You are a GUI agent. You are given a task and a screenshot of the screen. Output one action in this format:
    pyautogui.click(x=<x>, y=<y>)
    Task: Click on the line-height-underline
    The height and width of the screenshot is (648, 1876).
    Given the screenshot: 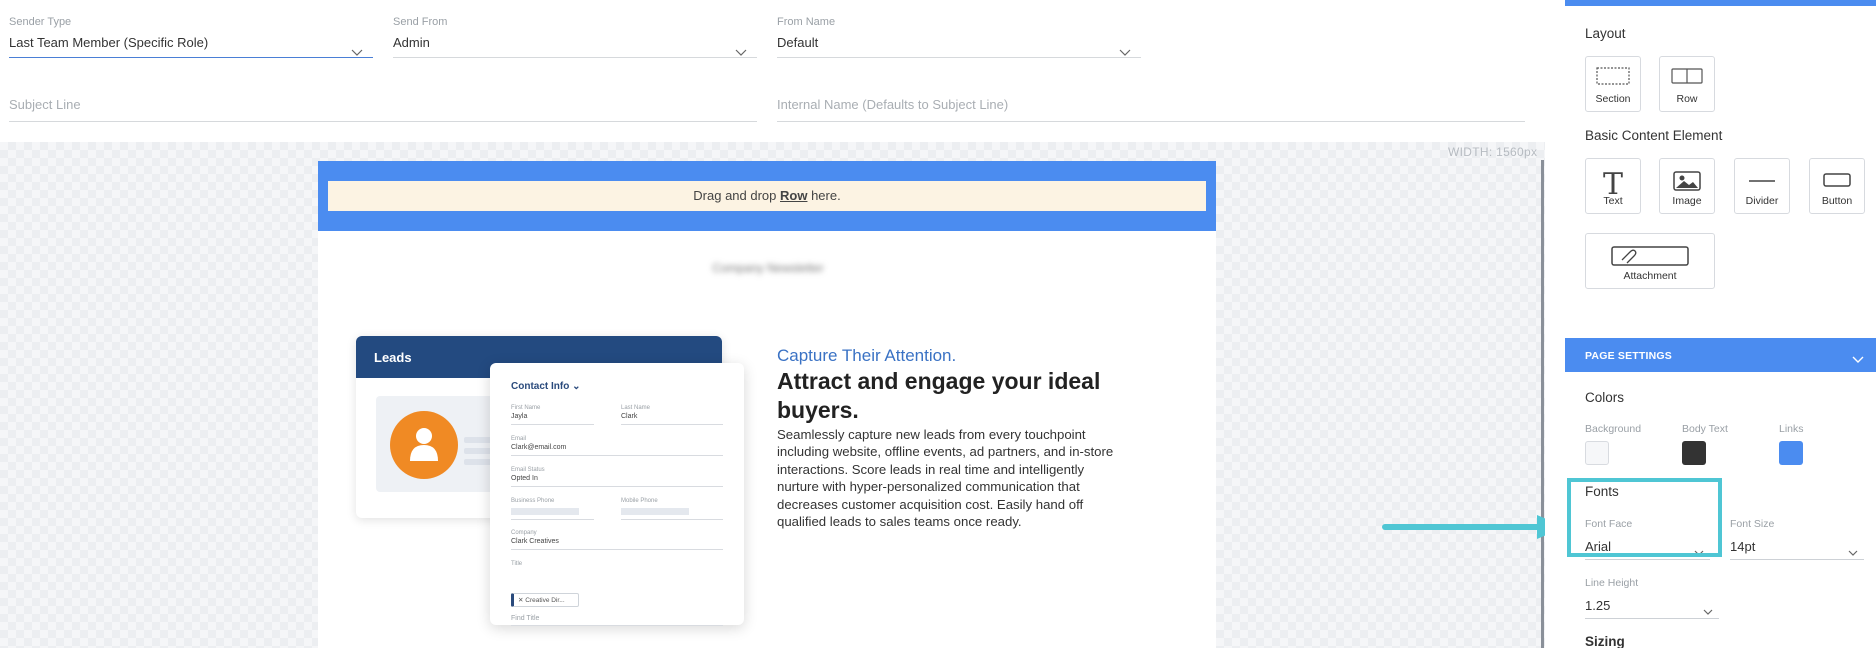 What is the action you would take?
    pyautogui.click(x=1652, y=618)
    